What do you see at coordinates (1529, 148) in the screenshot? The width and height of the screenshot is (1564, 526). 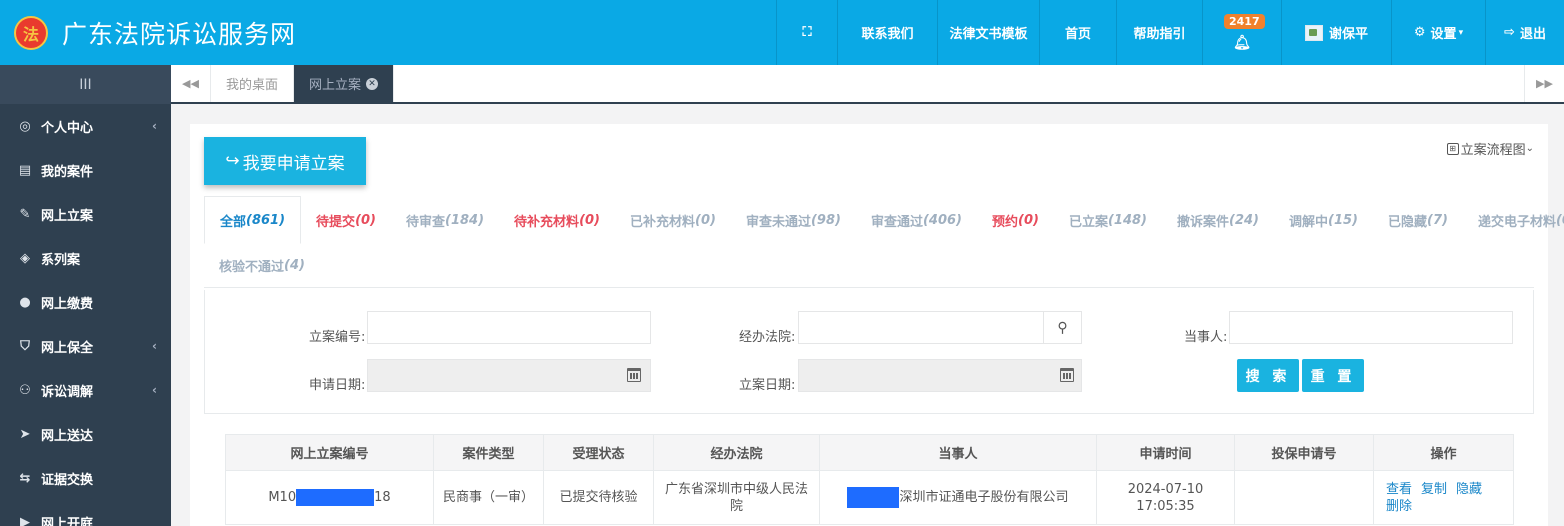 I see `double-chevron-down-icon: ⌄` at bounding box center [1529, 148].